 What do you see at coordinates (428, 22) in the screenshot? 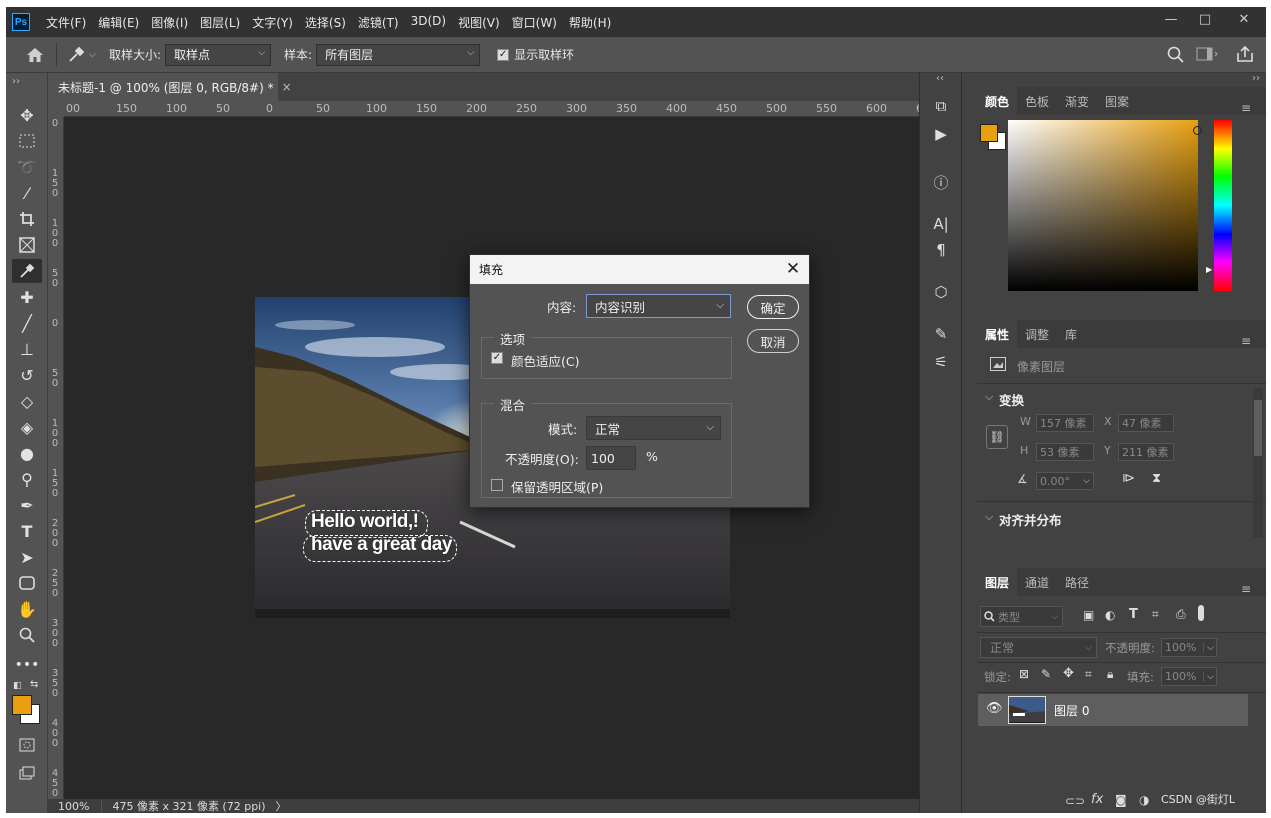
I see `menu-item: 3D(D)` at bounding box center [428, 22].